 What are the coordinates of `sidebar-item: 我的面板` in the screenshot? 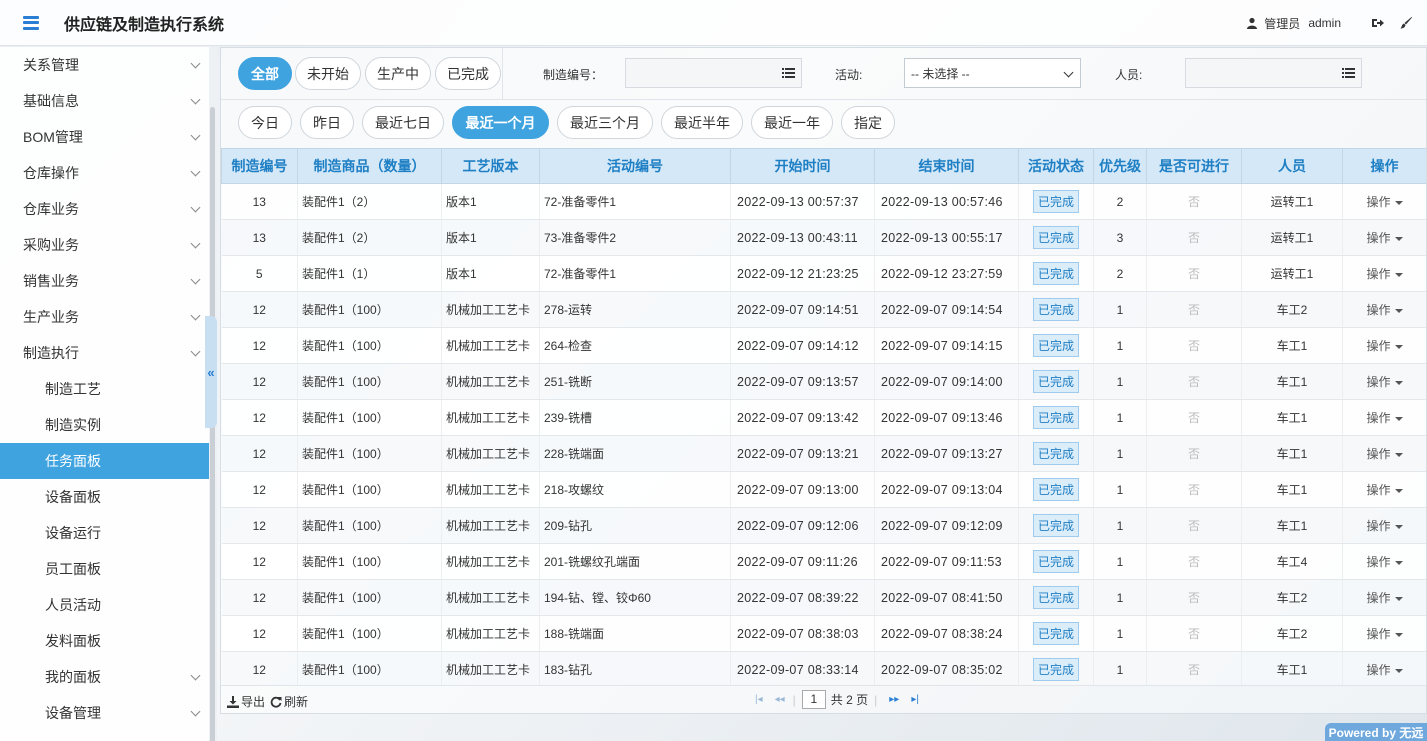 It's located at (104, 677).